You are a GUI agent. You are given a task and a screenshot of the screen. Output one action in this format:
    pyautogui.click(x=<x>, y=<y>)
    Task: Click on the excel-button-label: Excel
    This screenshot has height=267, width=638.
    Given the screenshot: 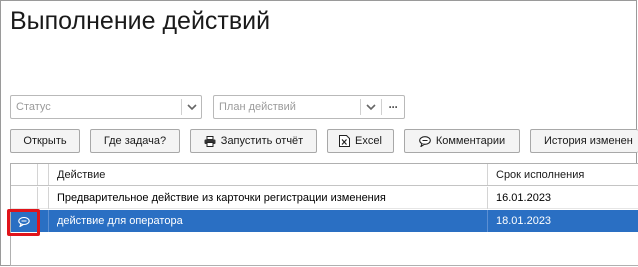 What is the action you would take?
    pyautogui.click(x=368, y=141)
    